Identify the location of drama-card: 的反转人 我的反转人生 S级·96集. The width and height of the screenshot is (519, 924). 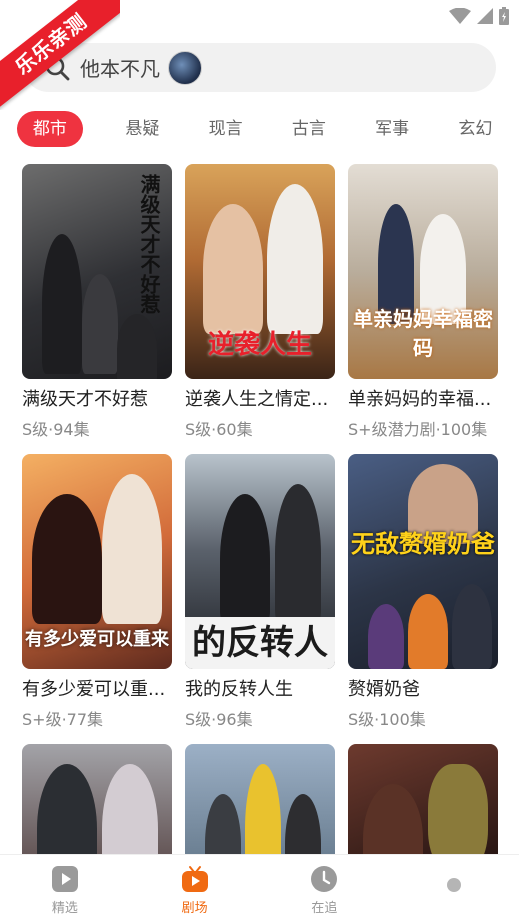
(260, 592).